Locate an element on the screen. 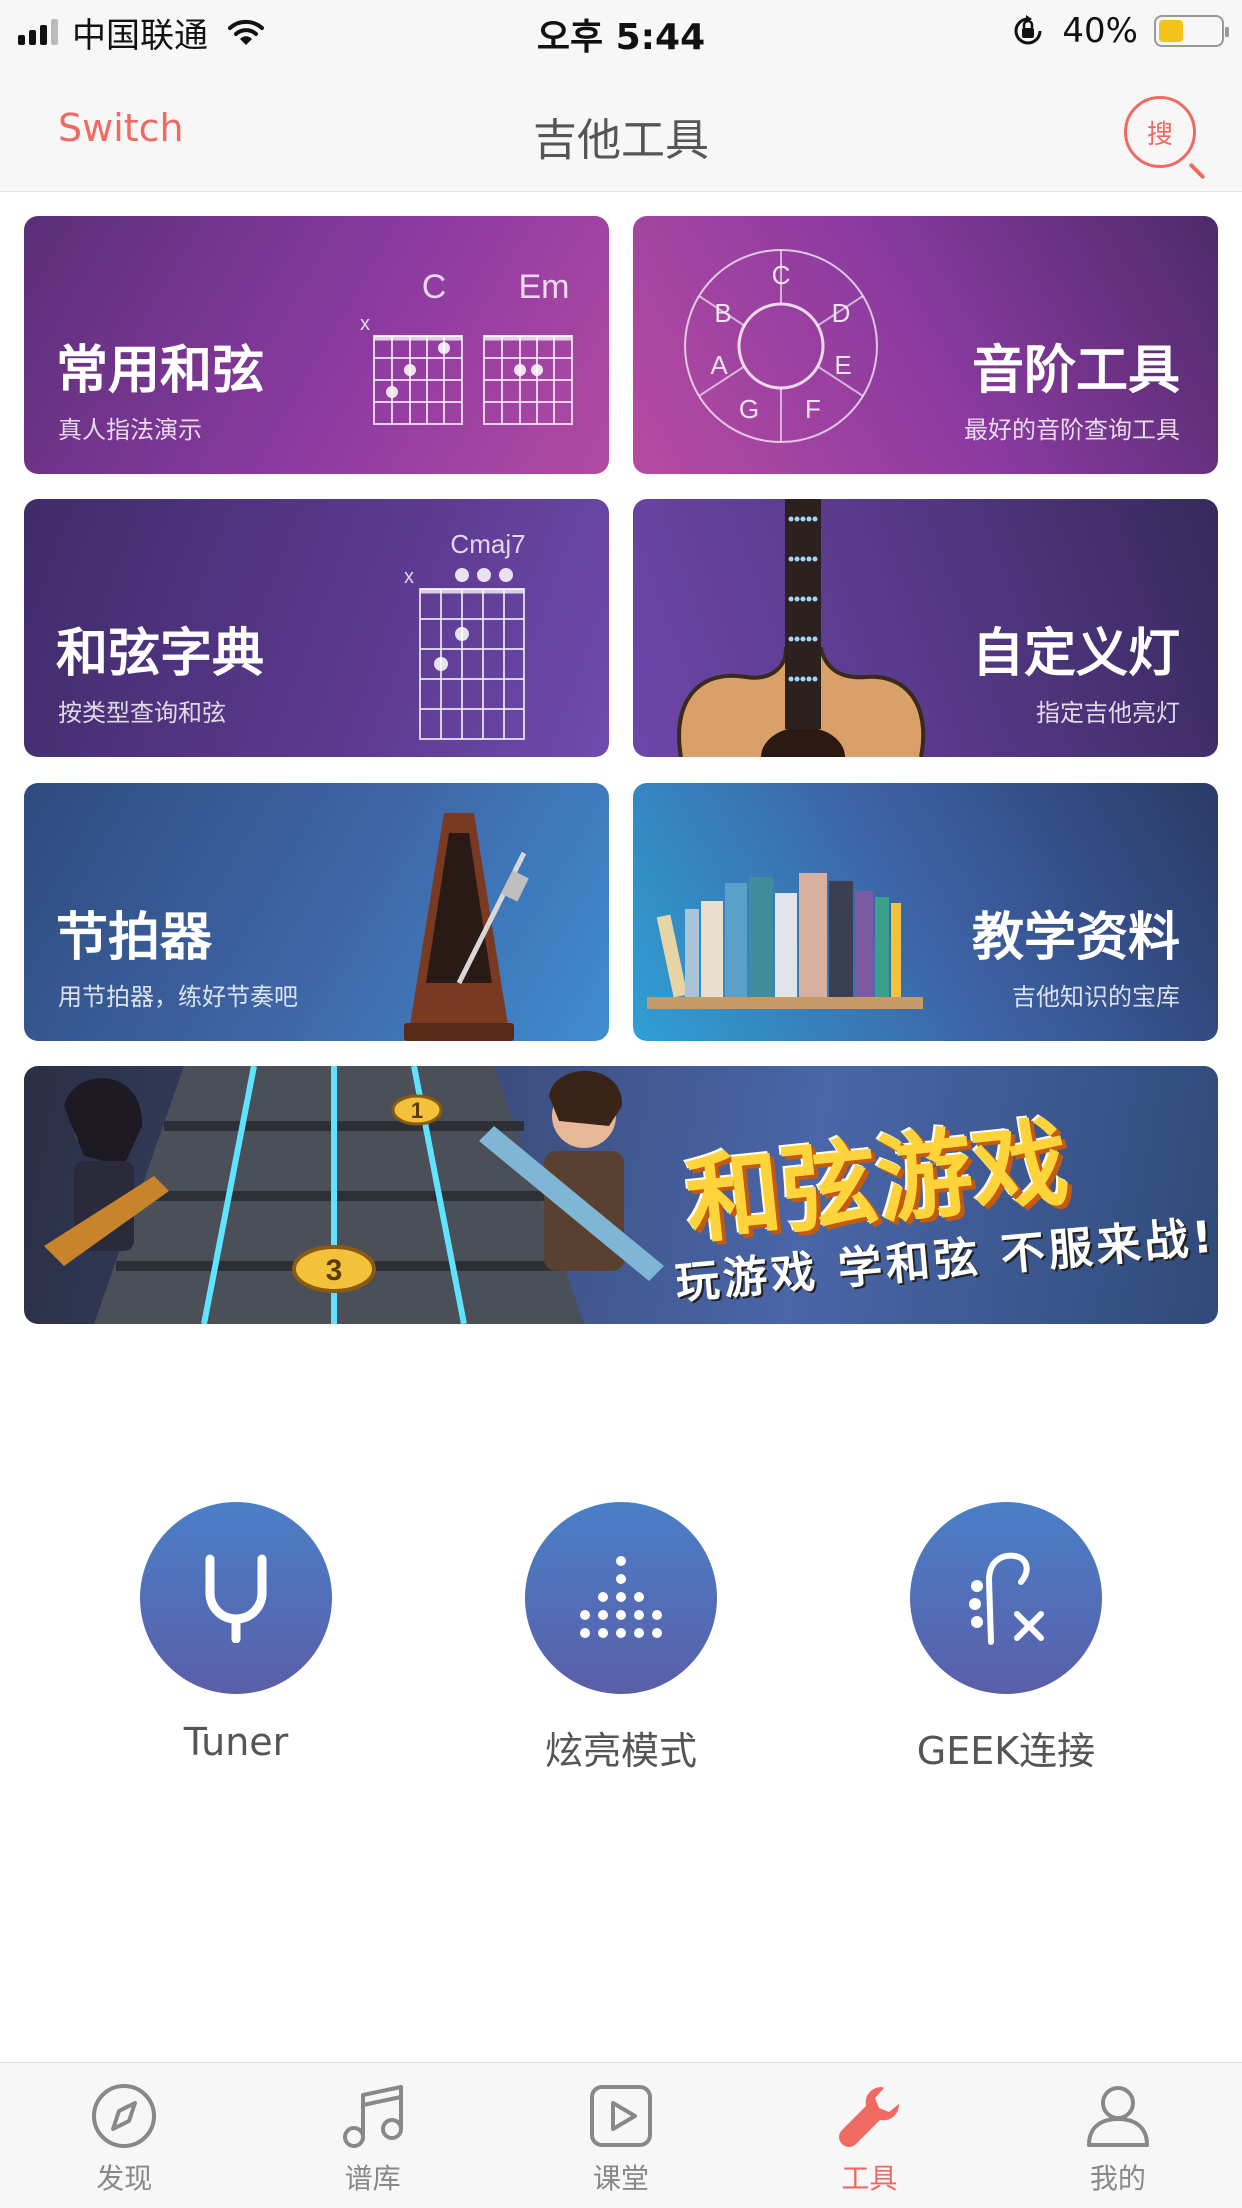  card-chord-dictionary: 和弦字典 按类型查询和弦 Cmaj7 x is located at coordinates (316, 628).